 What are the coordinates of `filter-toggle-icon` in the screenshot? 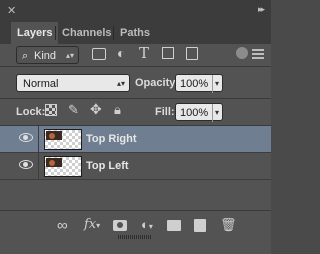 It's located at (242, 53).